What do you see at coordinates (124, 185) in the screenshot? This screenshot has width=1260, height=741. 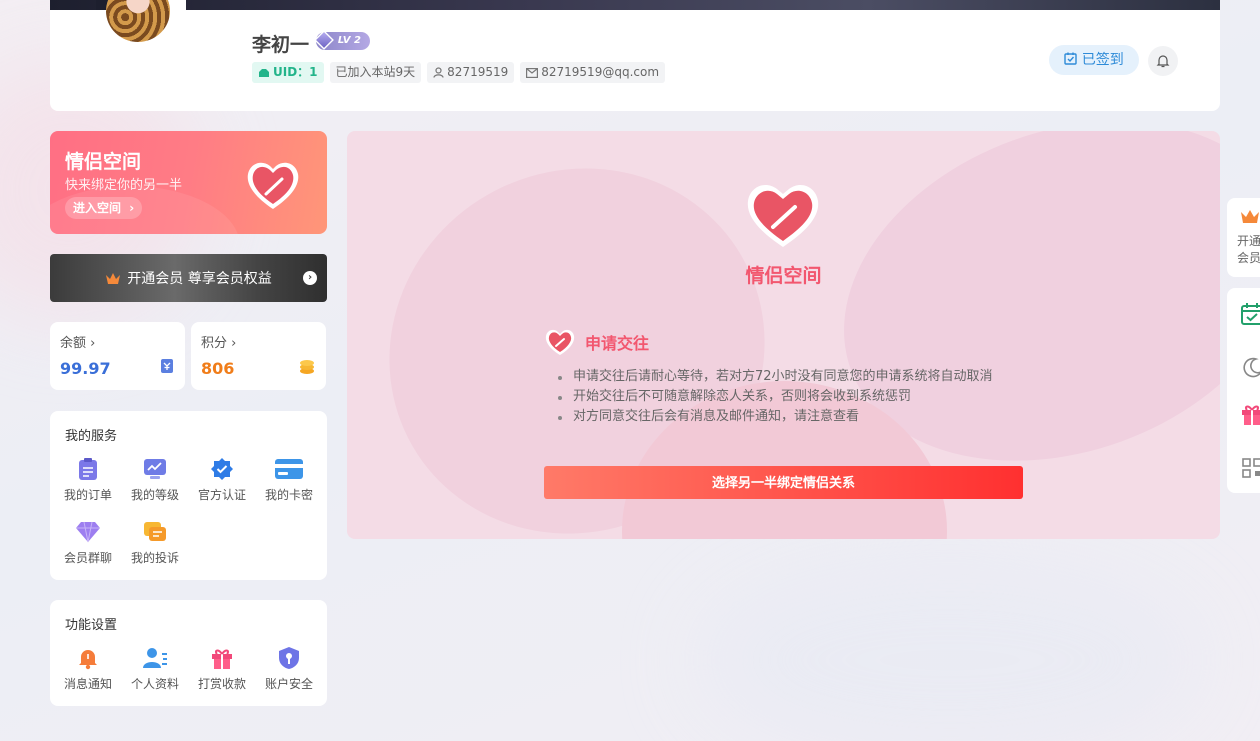 I see `couple-banner-subtitle: 快来绑定你的另一半` at bounding box center [124, 185].